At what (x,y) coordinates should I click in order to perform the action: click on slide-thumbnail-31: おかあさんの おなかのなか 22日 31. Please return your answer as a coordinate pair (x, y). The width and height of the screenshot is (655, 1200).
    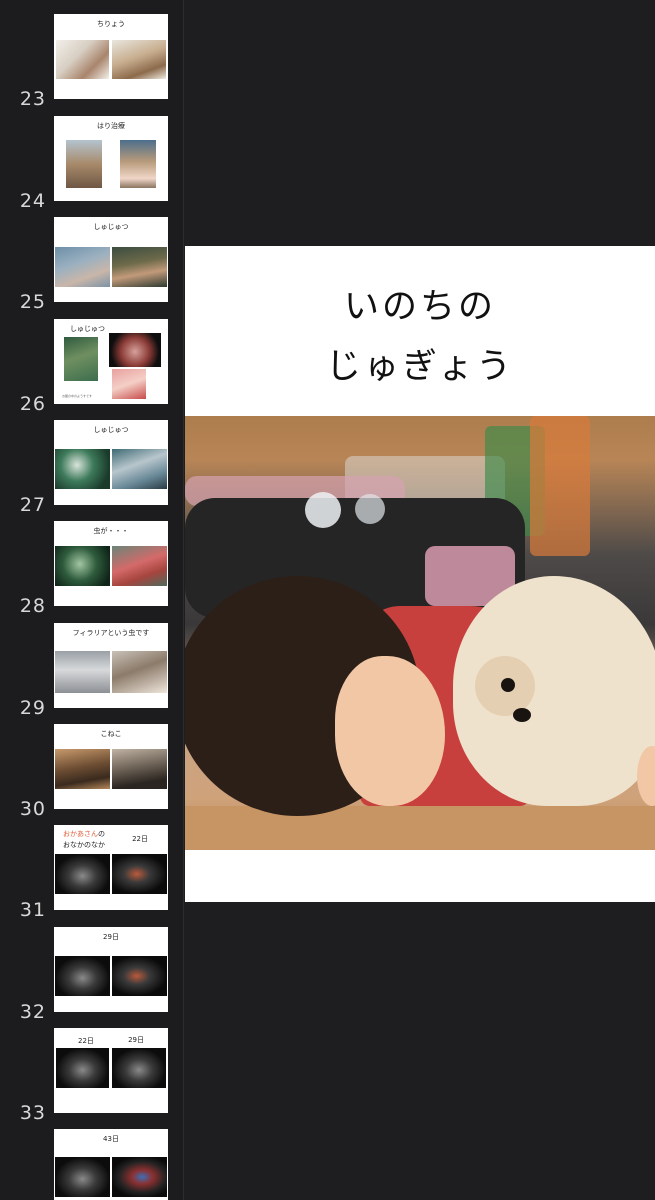
    Looking at the image, I should click on (91, 873).